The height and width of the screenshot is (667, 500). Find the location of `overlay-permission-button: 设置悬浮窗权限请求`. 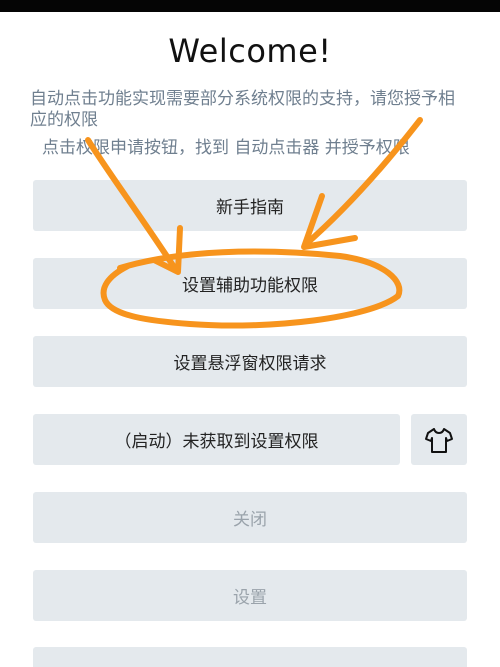

overlay-permission-button: 设置悬浮窗权限请求 is located at coordinates (250, 361).